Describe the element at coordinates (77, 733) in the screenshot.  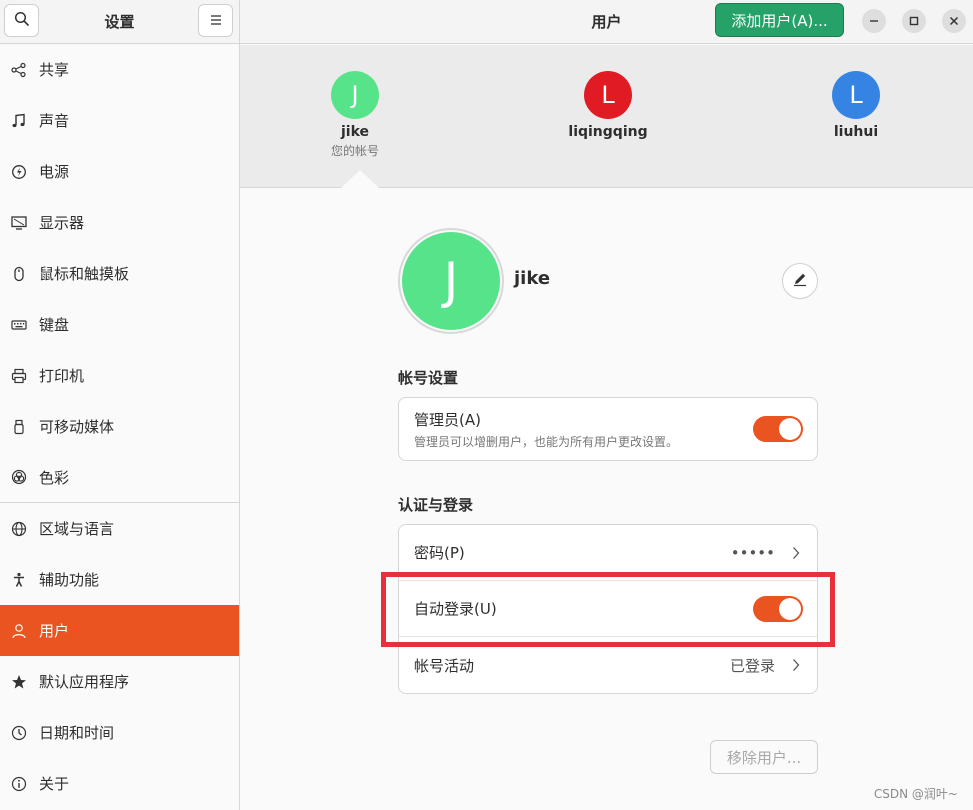
I see `sidebar-item-label: 日期和时间` at that location.